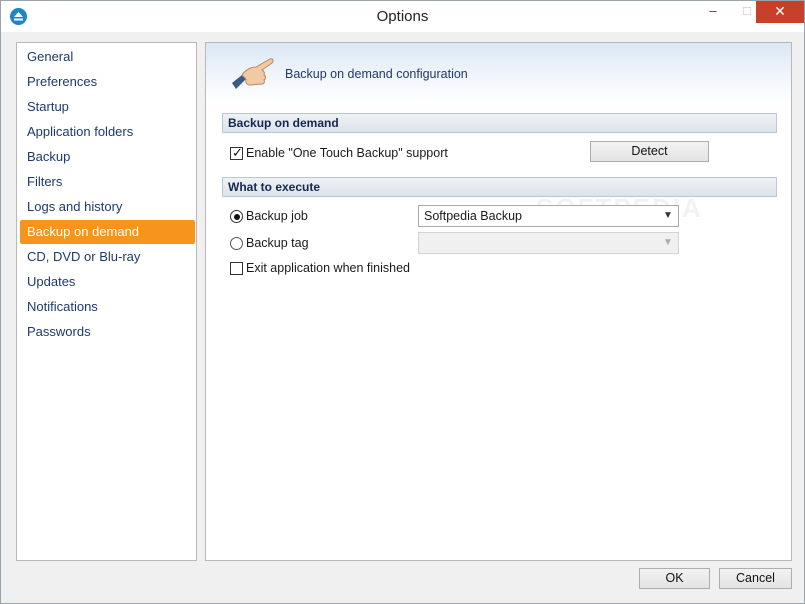  What do you see at coordinates (376, 74) in the screenshot?
I see `panel-title: Backup on demand configuration` at bounding box center [376, 74].